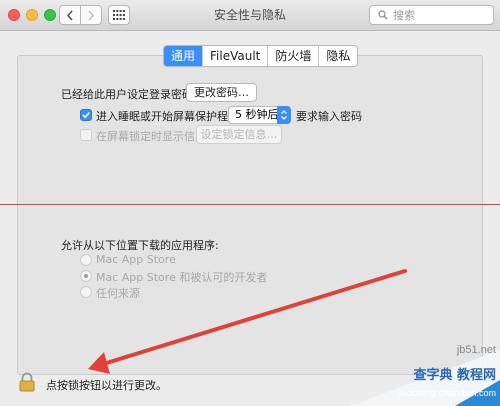 The width and height of the screenshot is (500, 406). What do you see at coordinates (337, 56) in the screenshot?
I see `tab-privacy: 隐私` at bounding box center [337, 56].